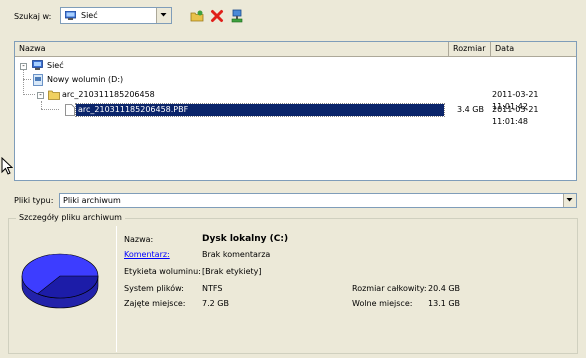 Image resolution: width=586 pixels, height=358 pixels. I want to click on lookin-label: Szukaj w:, so click(33, 16).